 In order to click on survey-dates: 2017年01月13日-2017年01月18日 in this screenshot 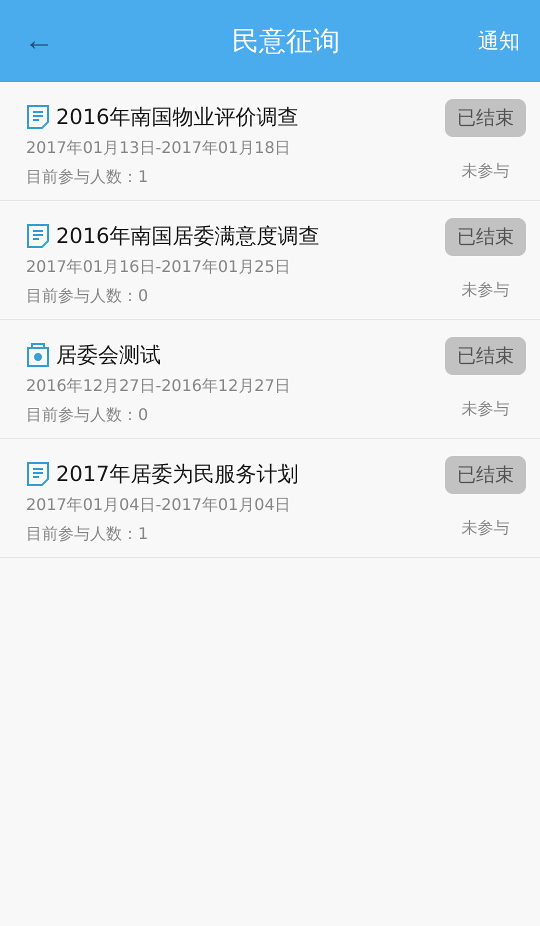, I will do `click(159, 148)`.